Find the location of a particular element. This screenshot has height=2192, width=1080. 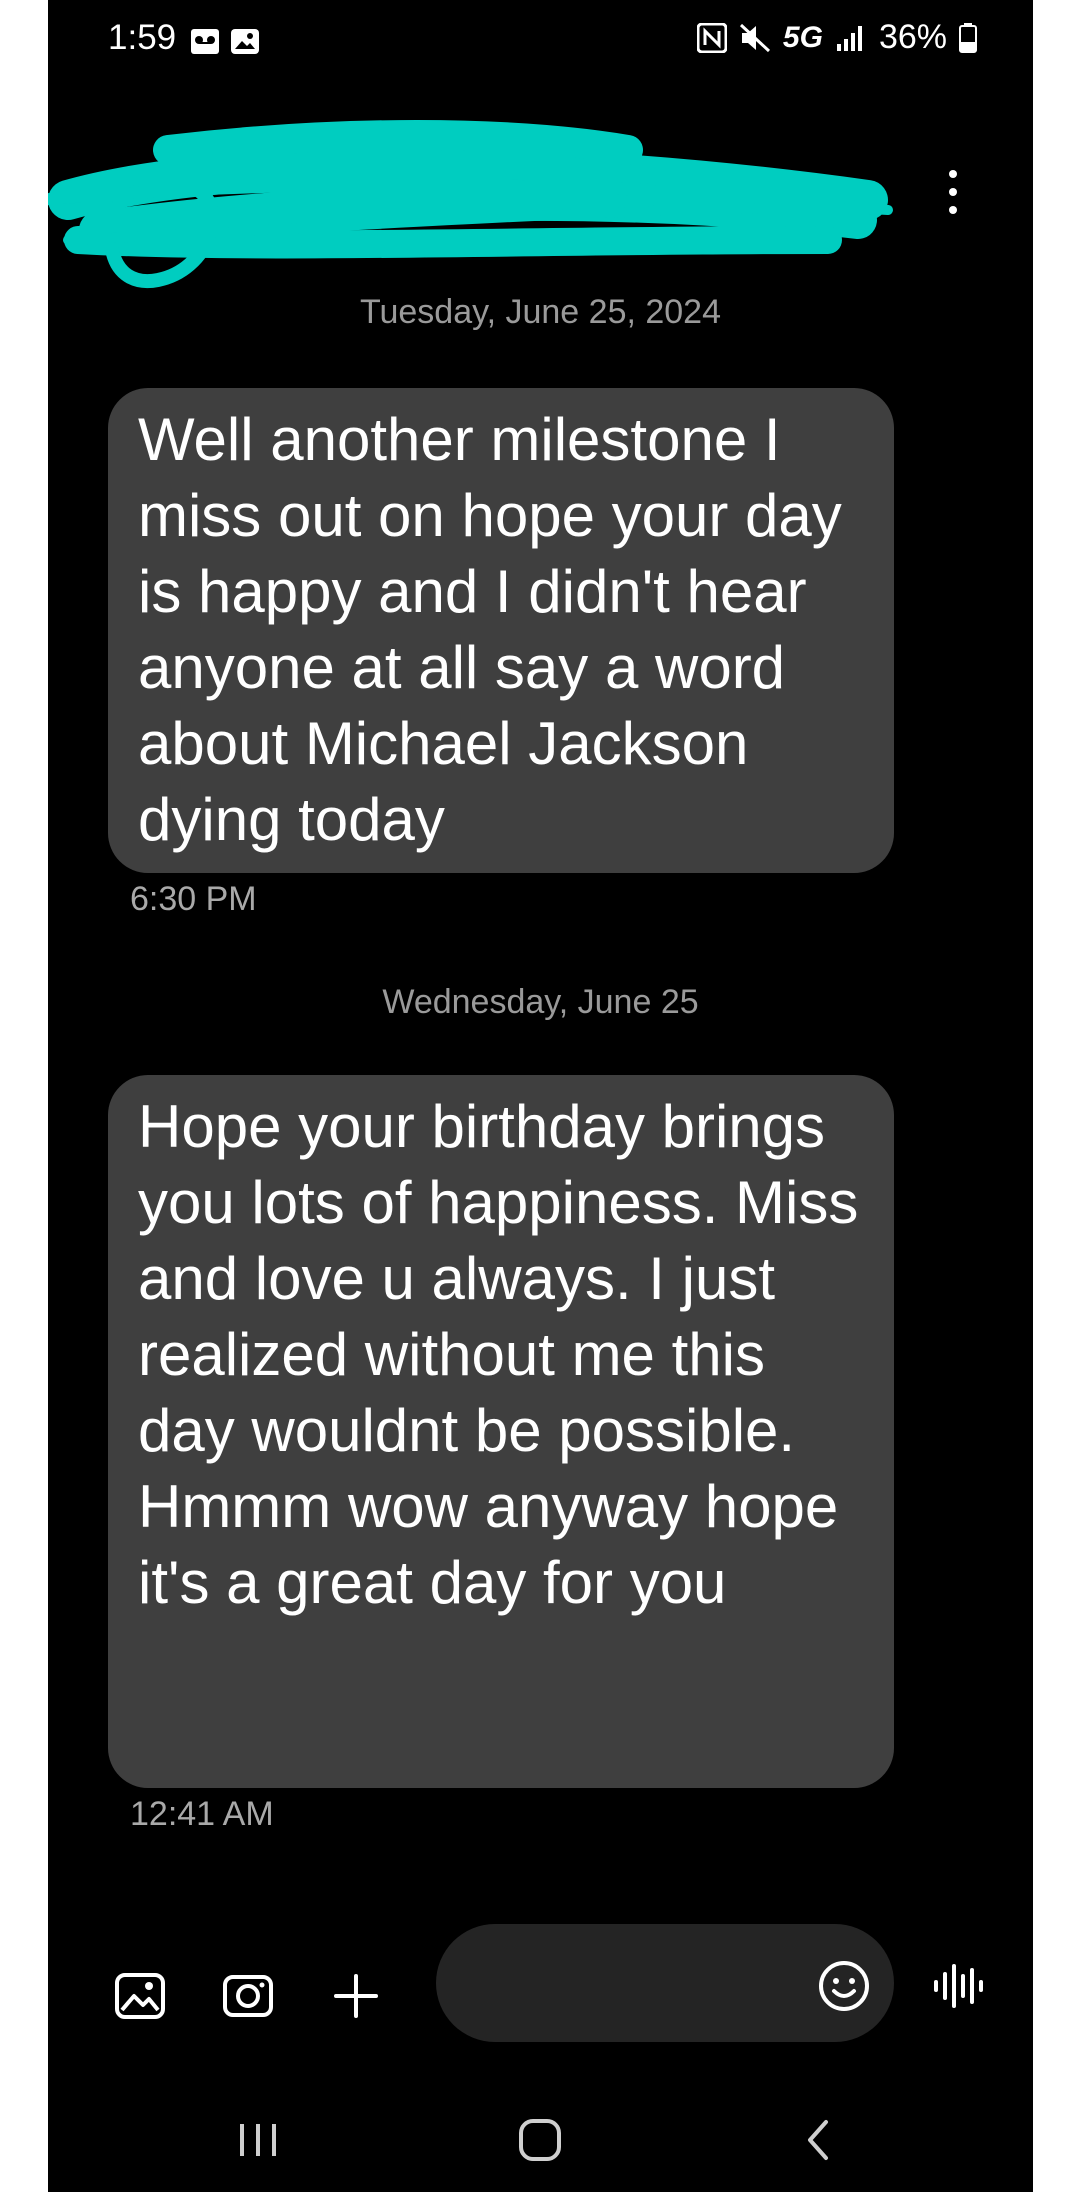

home-button is located at coordinates (540, 2140).